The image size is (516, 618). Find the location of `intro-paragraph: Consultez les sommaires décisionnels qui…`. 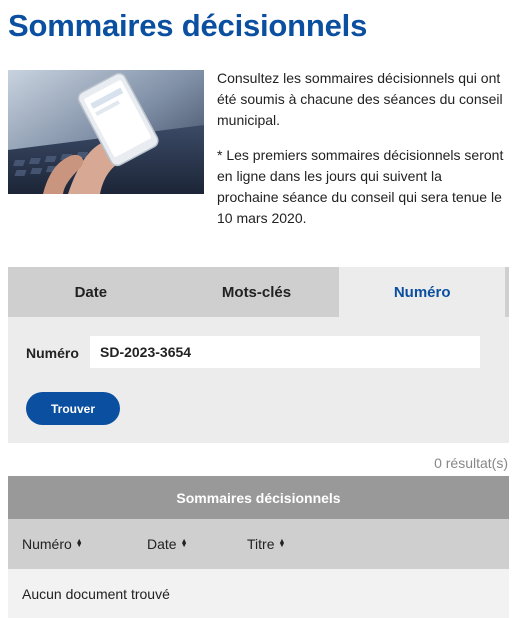

intro-paragraph: Consultez les sommaires décisionnels qui… is located at coordinates (360, 99).